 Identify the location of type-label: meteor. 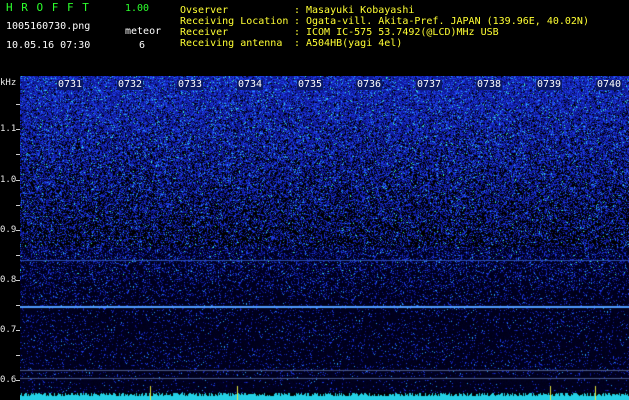
(143, 31).